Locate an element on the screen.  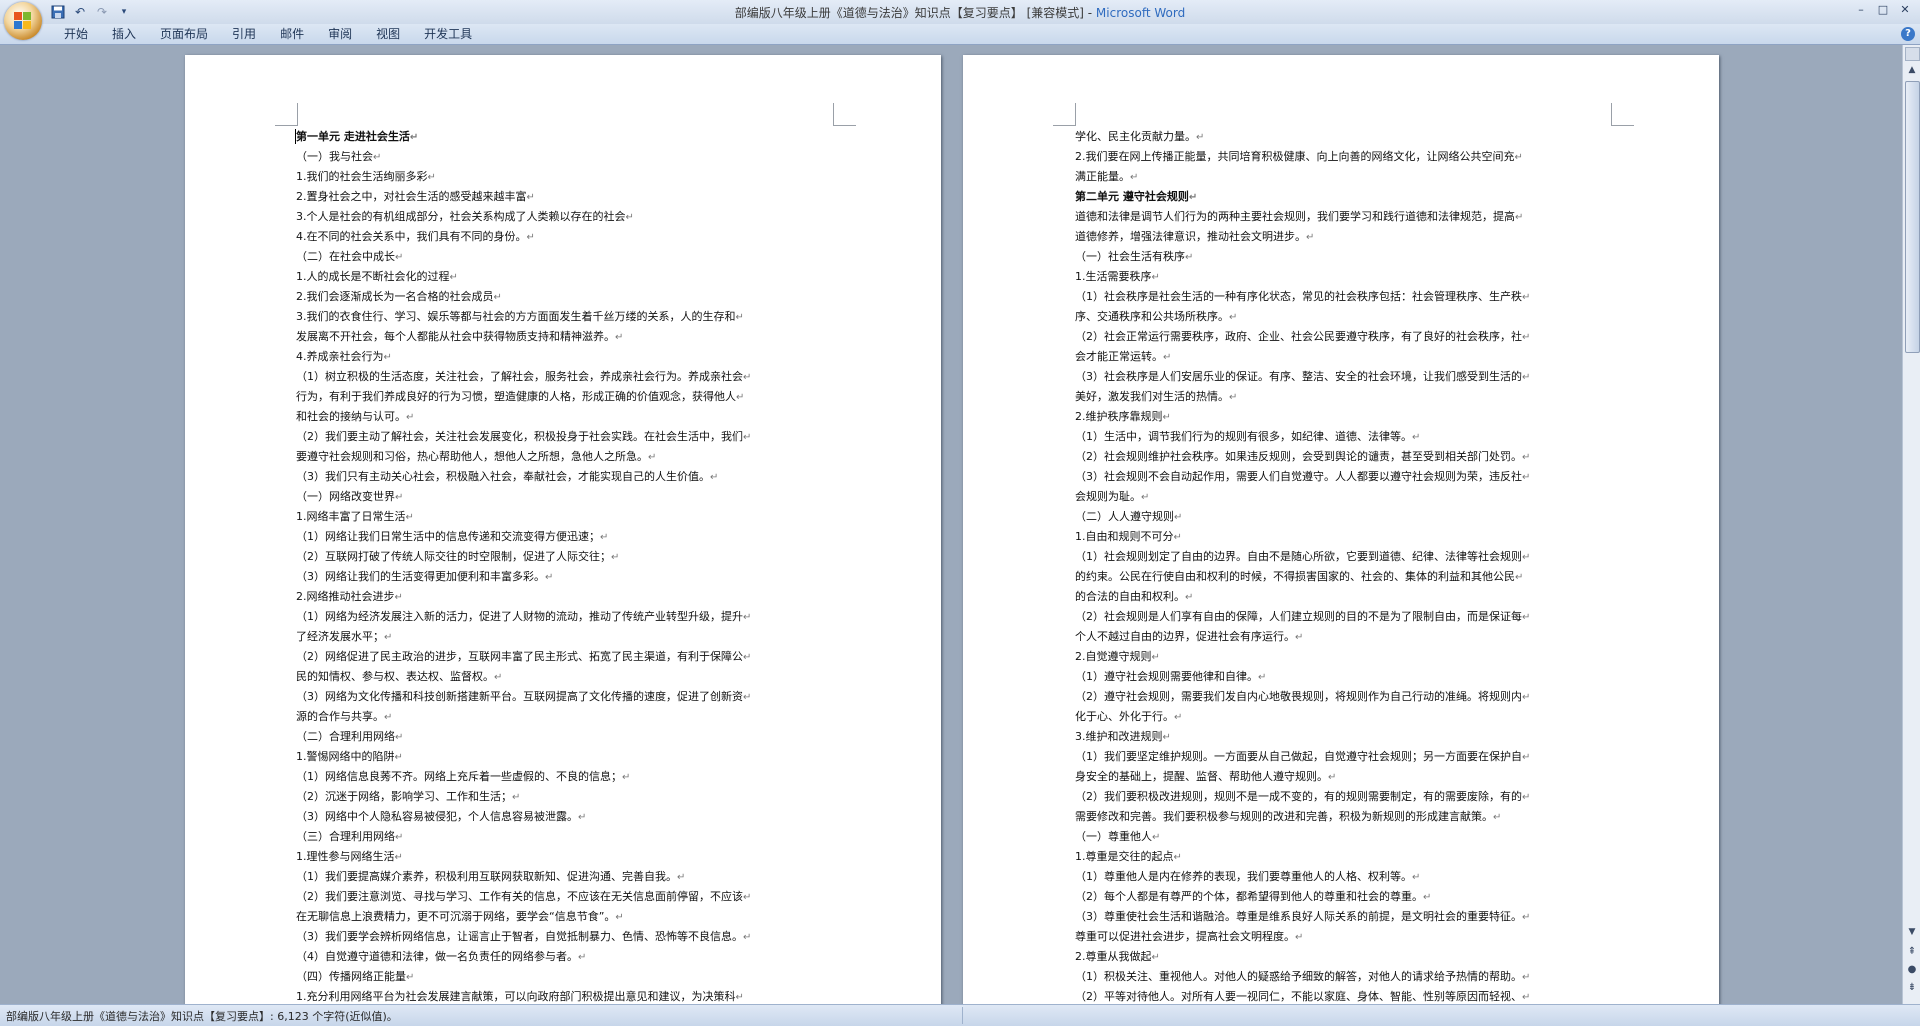
paragraph-line: 在无聊信息上浪费精力，更不可沉溺于网络，要学会“信息节食”。↵ is located at coordinates (460, 916).